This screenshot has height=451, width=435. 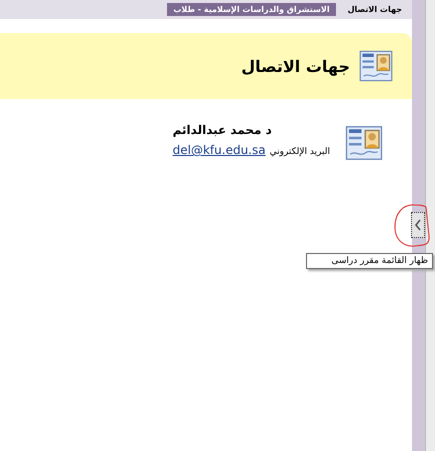 I want to click on chevron-left-icon, so click(x=418, y=225).